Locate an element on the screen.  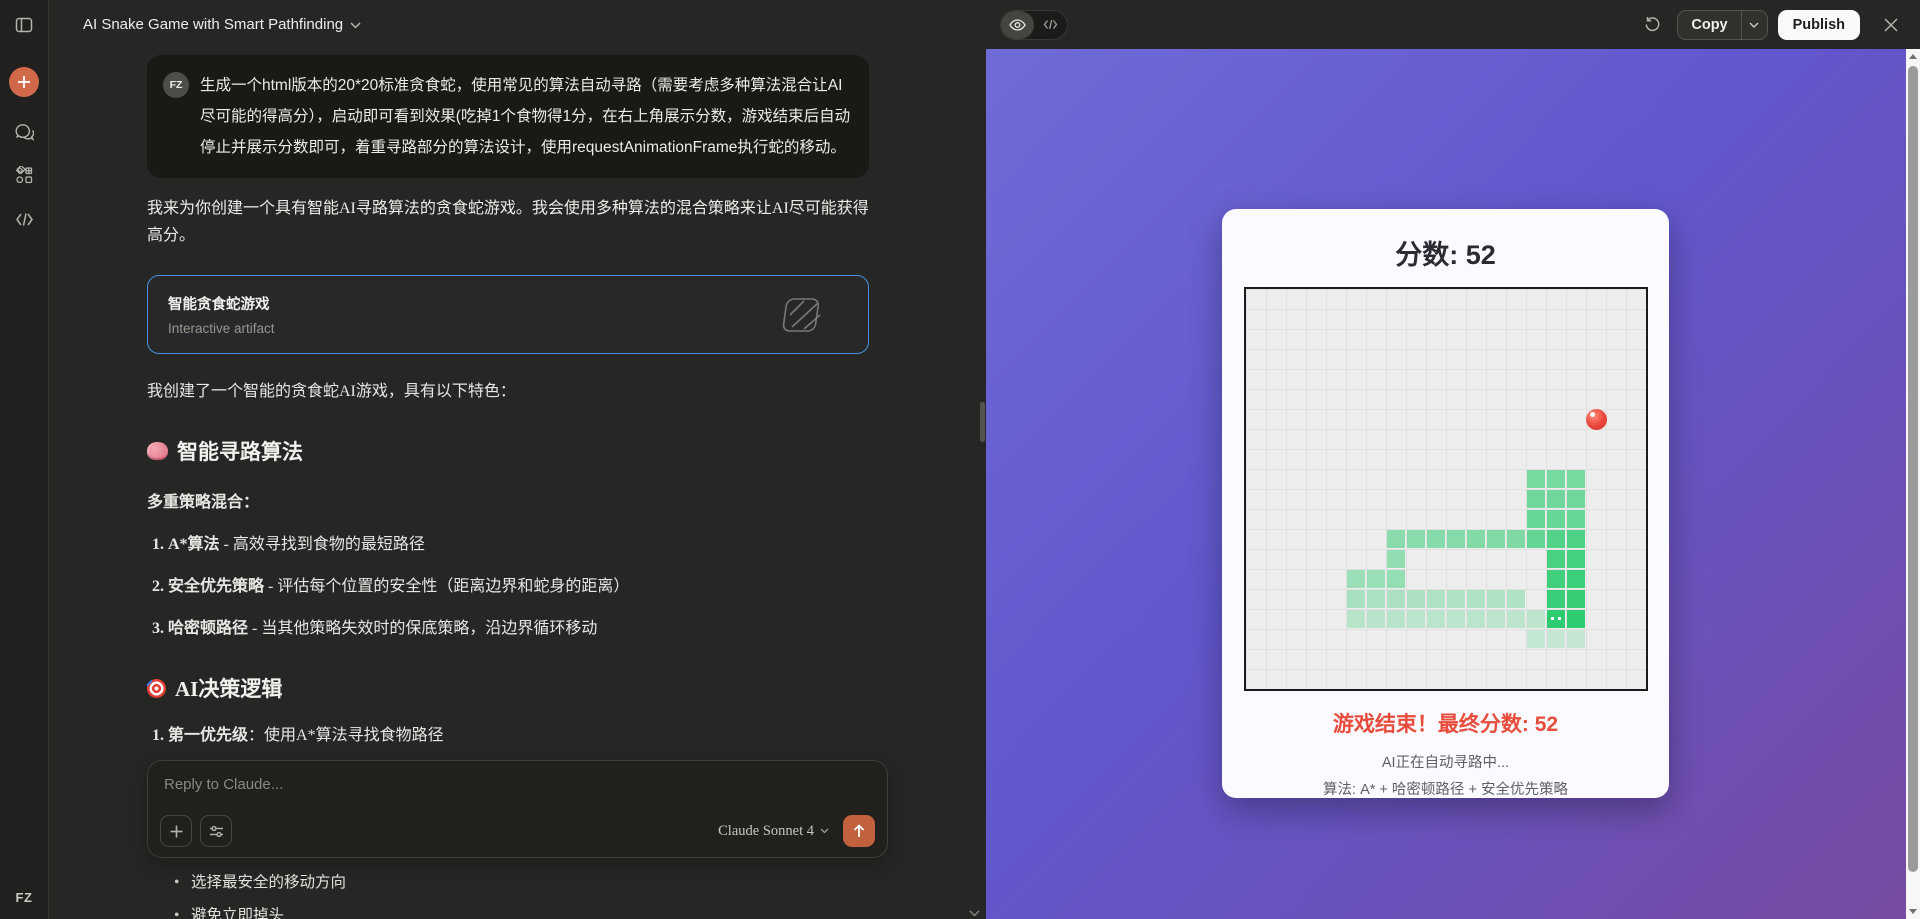
refresh-button is located at coordinates (1652, 25).